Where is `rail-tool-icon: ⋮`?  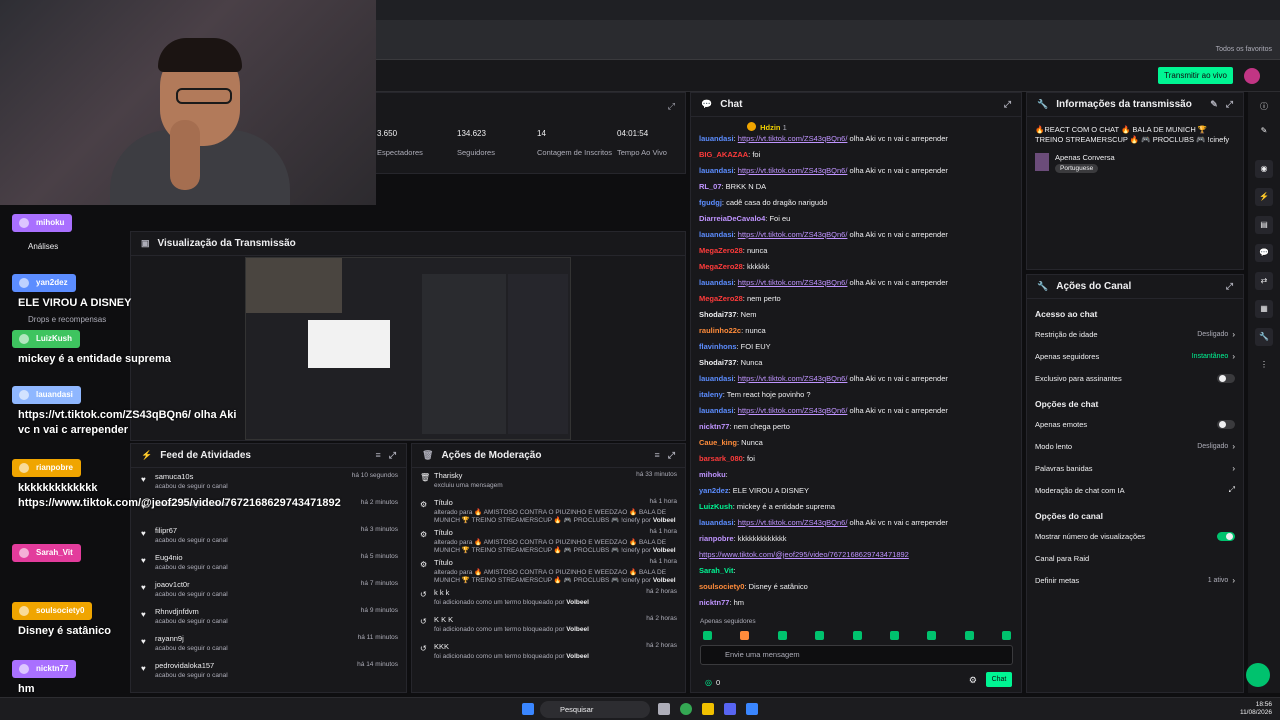 rail-tool-icon: ⋮ is located at coordinates (1264, 365).